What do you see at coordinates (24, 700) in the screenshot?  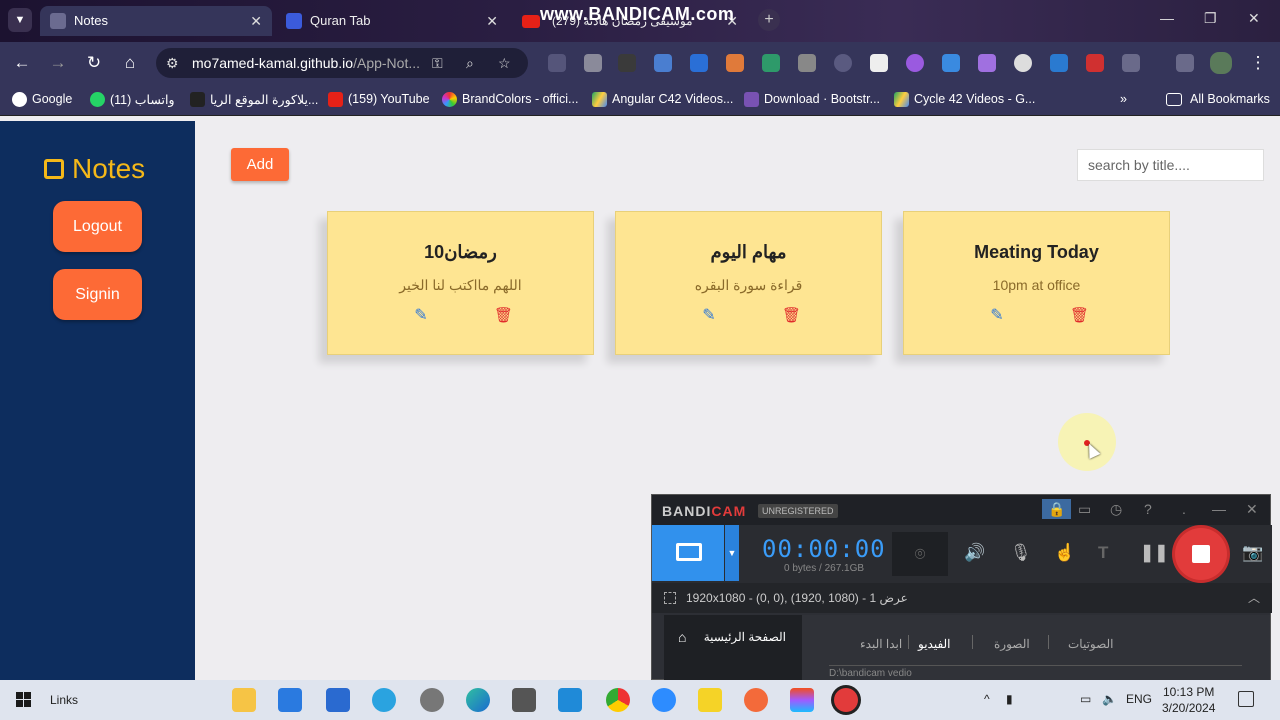 I see `windows-start-icon` at bounding box center [24, 700].